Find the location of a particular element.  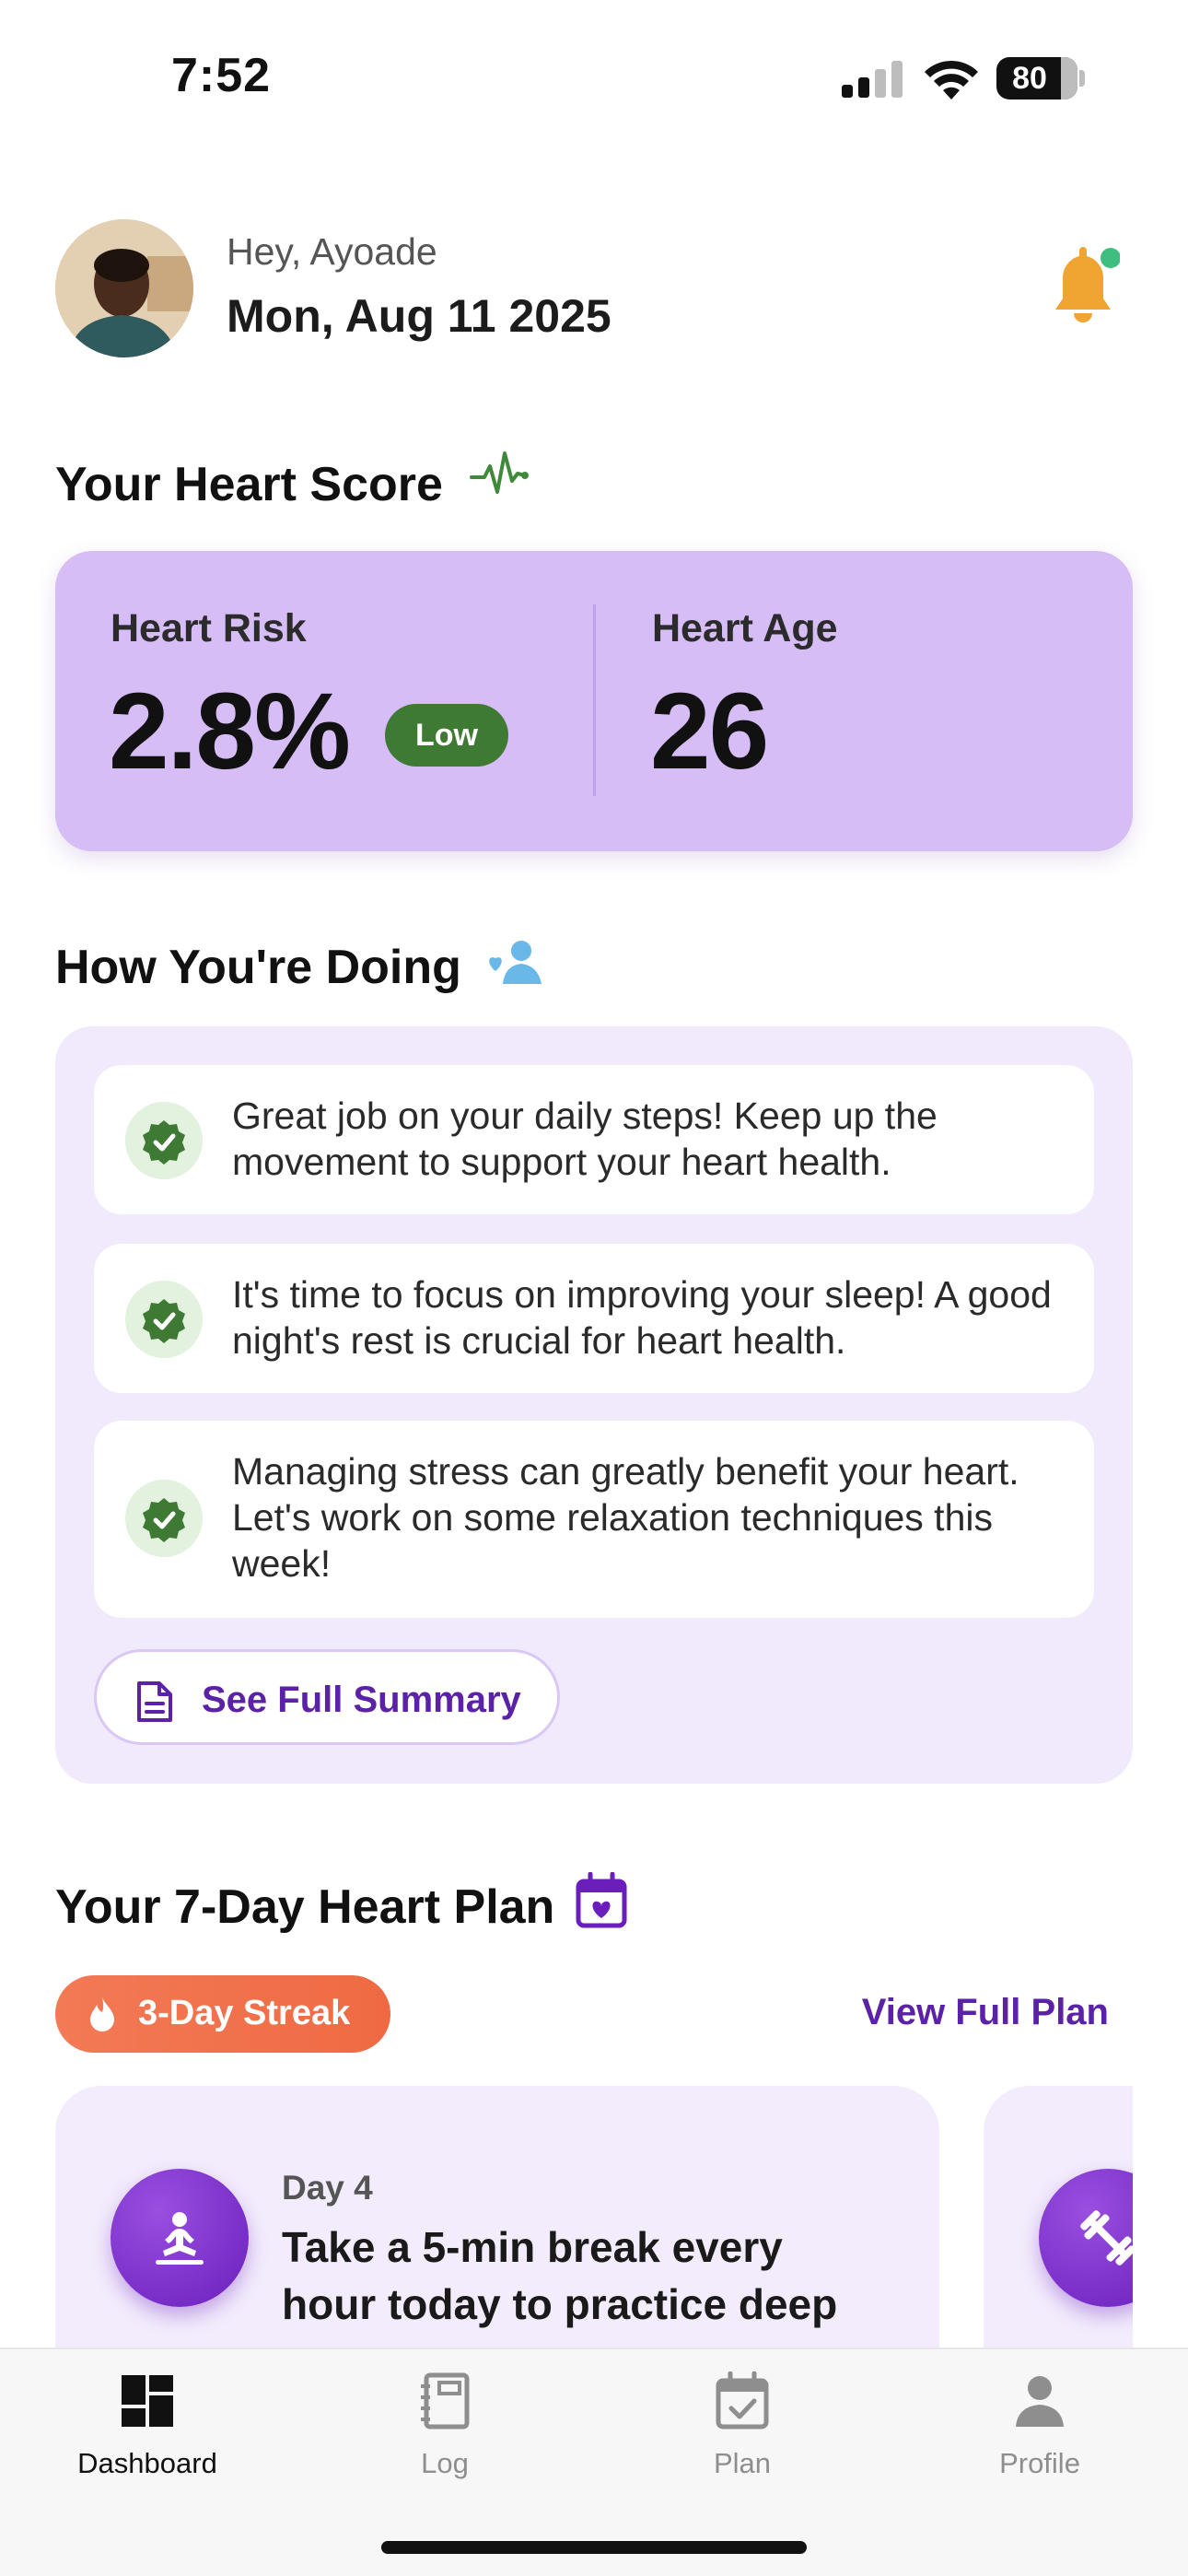

greeting: Hey, Ayoade is located at coordinates (332, 251).